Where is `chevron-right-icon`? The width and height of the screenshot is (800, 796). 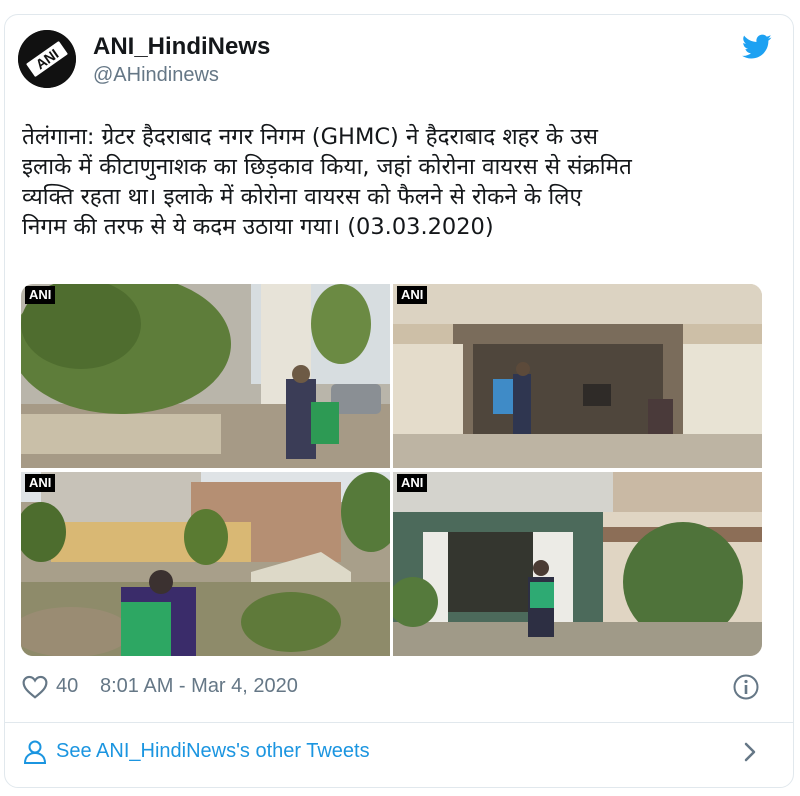
chevron-right-icon is located at coordinates (750, 752).